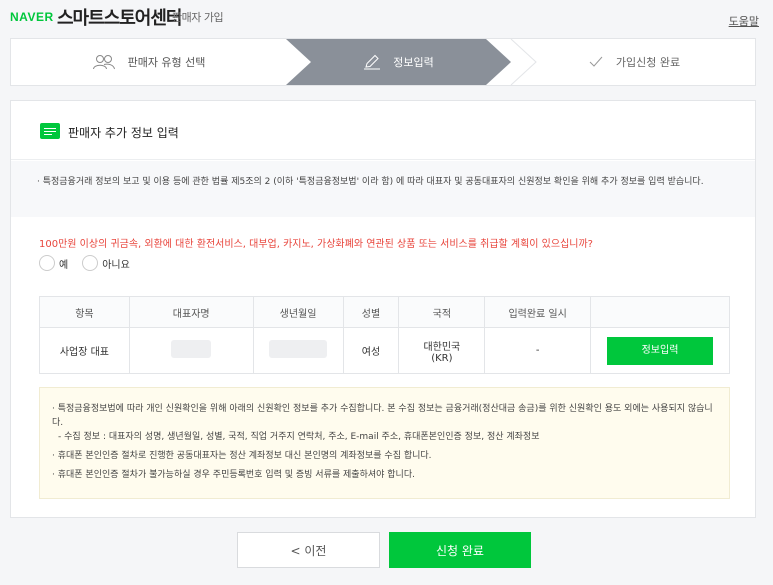 This screenshot has height=585, width=773. Describe the element at coordinates (298, 312) in the screenshot. I see `col-birth: 생년월일` at that location.